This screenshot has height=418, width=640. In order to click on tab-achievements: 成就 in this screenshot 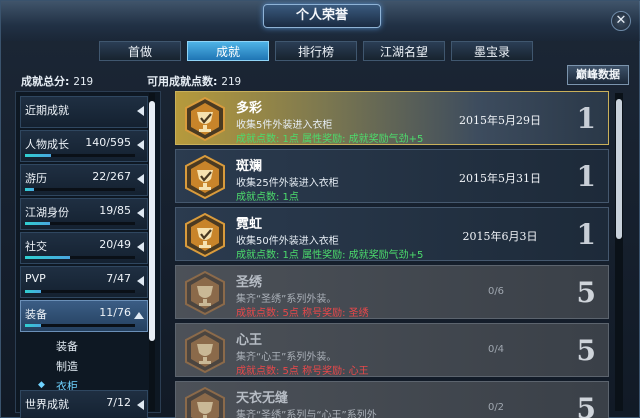, I will do `click(228, 51)`.